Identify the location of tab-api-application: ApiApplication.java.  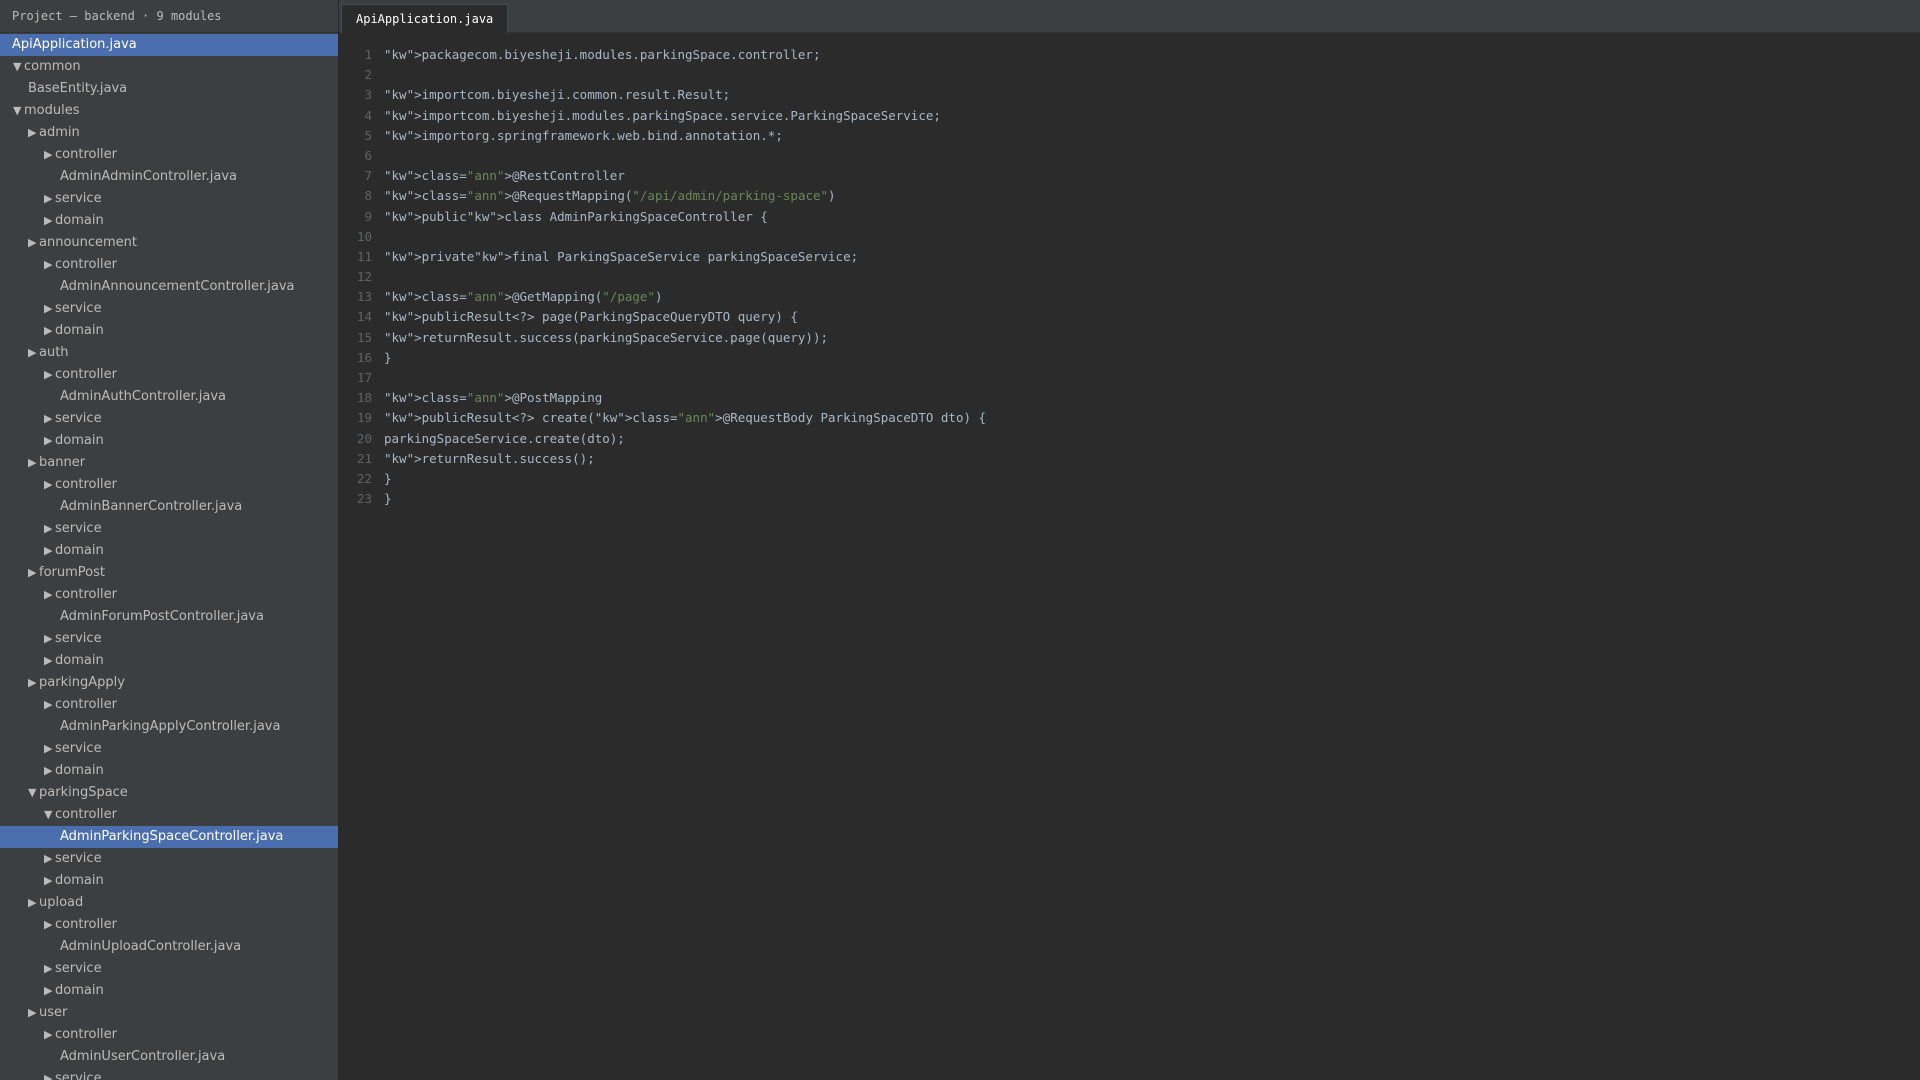
(425, 18).